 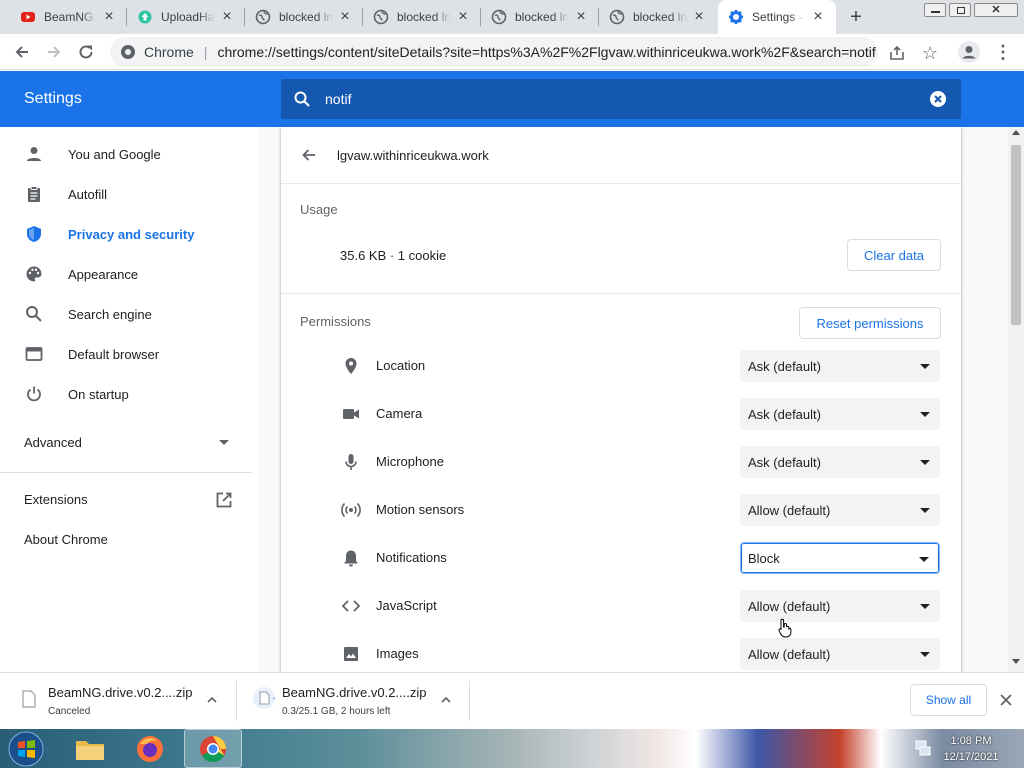 What do you see at coordinates (621, 414) in the screenshot?
I see `permission-row-camera: Camera Ask (default)` at bounding box center [621, 414].